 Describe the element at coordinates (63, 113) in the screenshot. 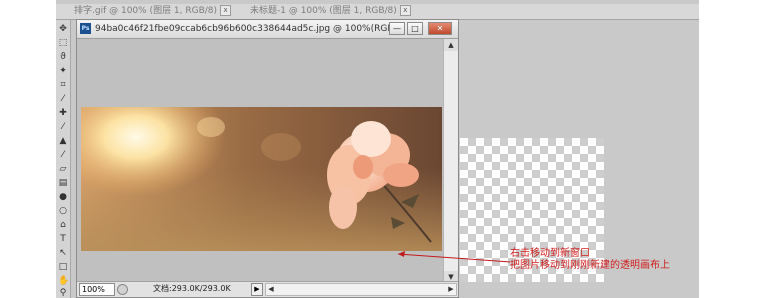

I see `healing-brush-icon: ✚` at that location.